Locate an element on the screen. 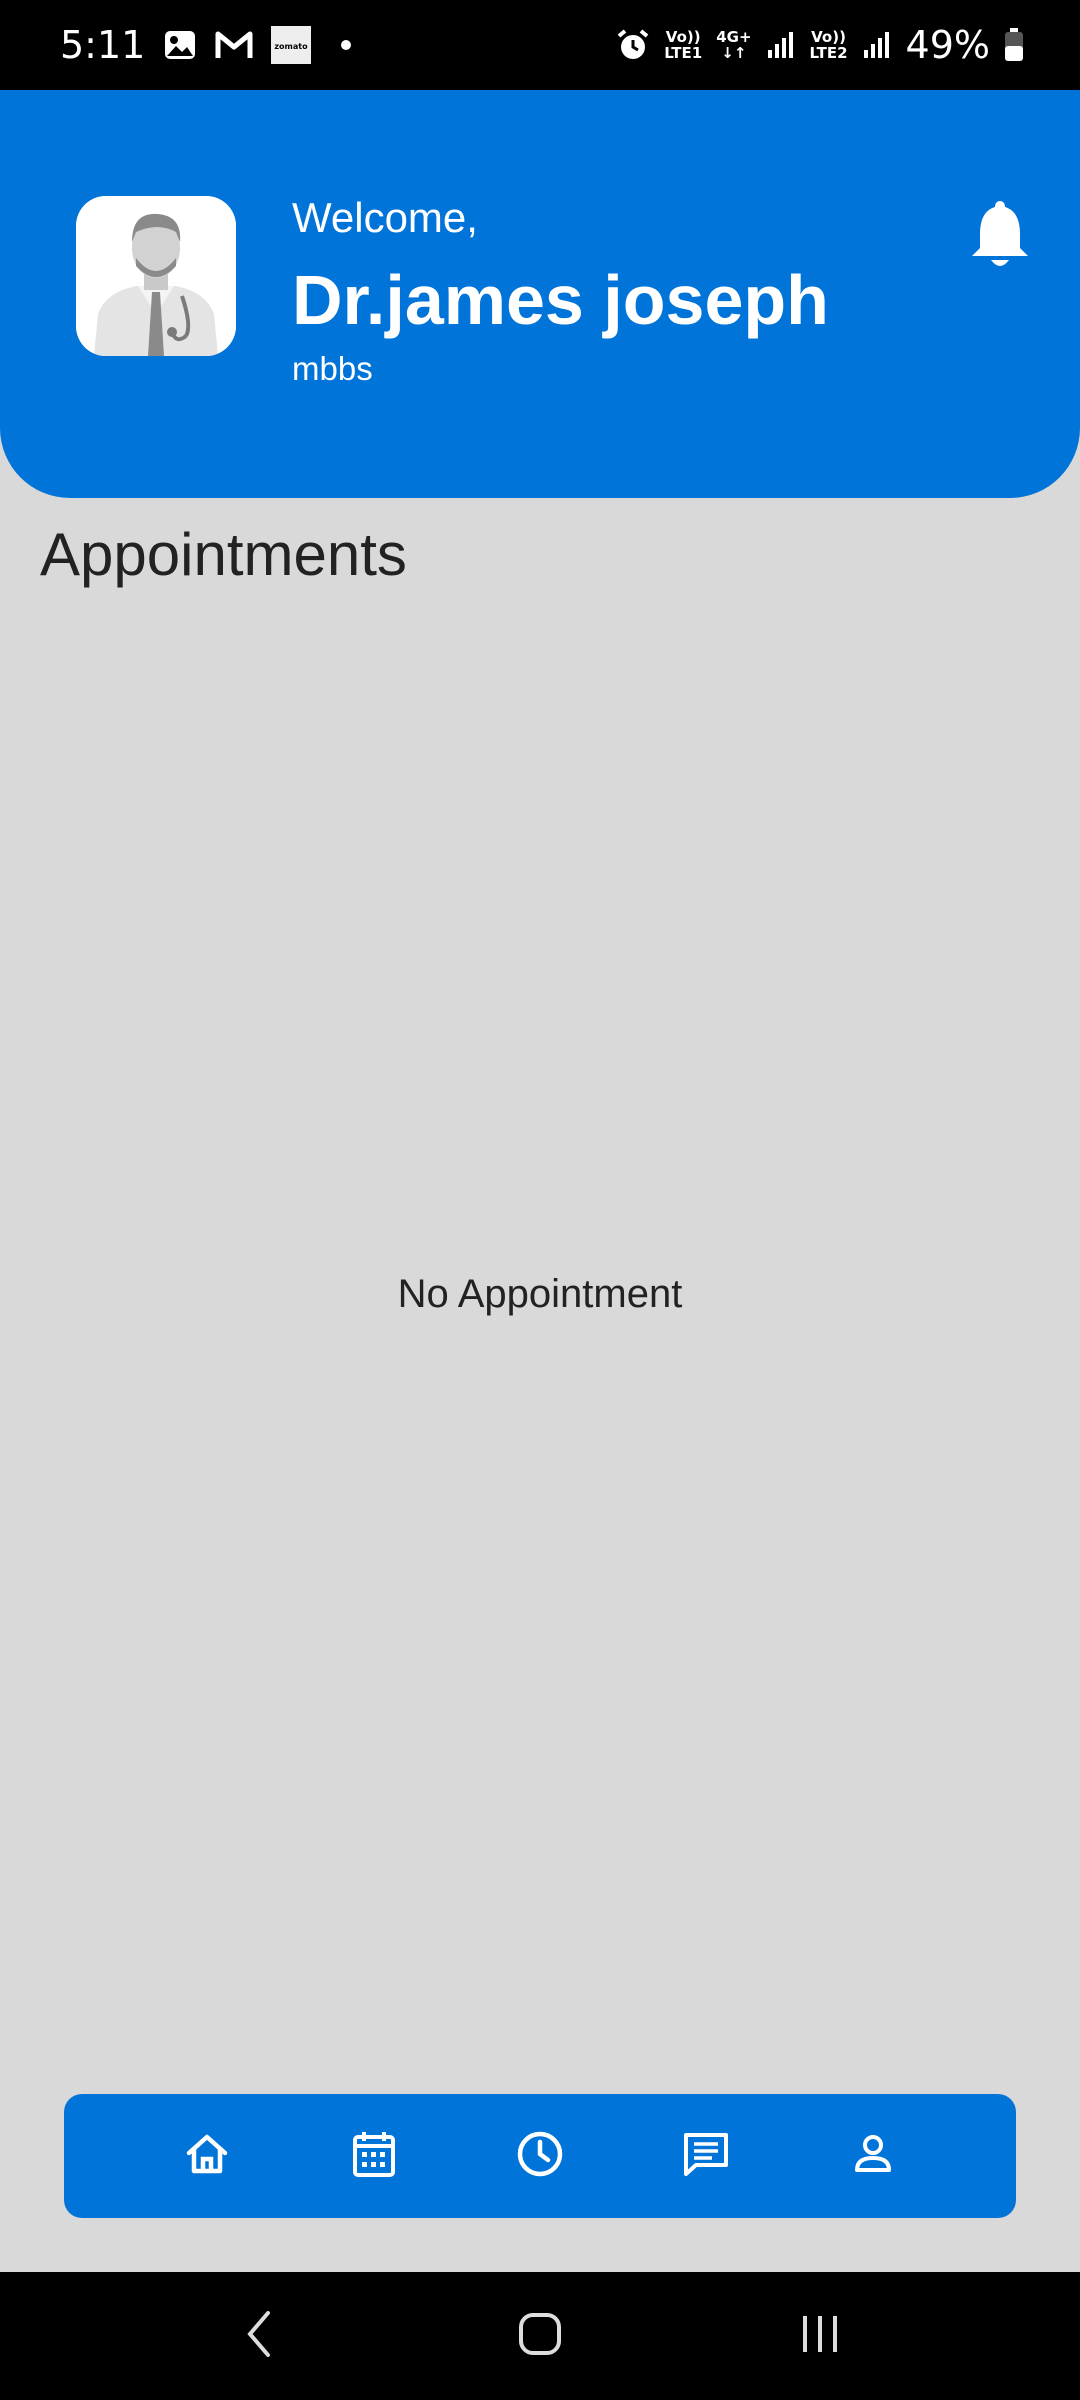  nav-history-button is located at coordinates (540, 2156).